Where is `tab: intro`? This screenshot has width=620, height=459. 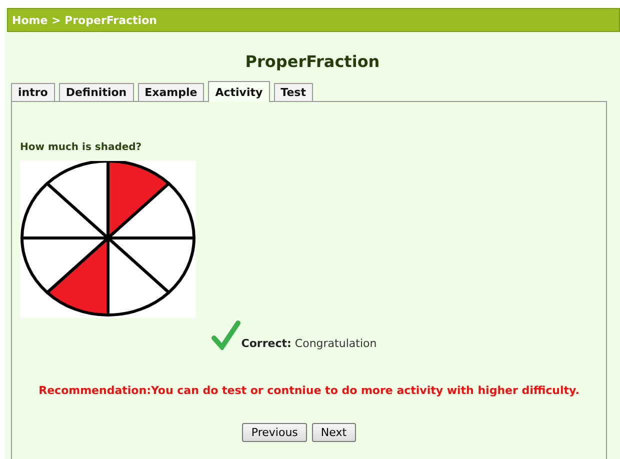
tab: intro is located at coordinates (33, 92).